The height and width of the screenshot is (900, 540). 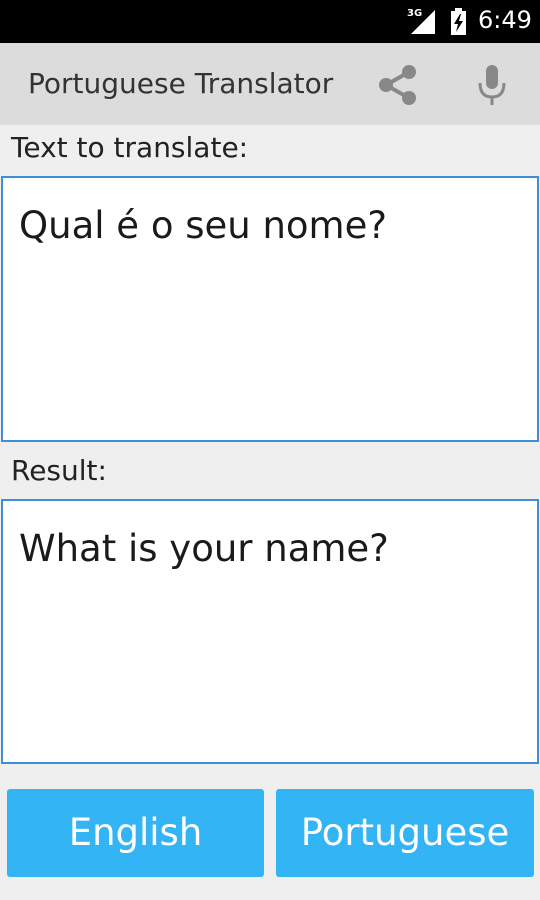 I want to click on input-text: Qual é o seu nome?, so click(x=203, y=225).